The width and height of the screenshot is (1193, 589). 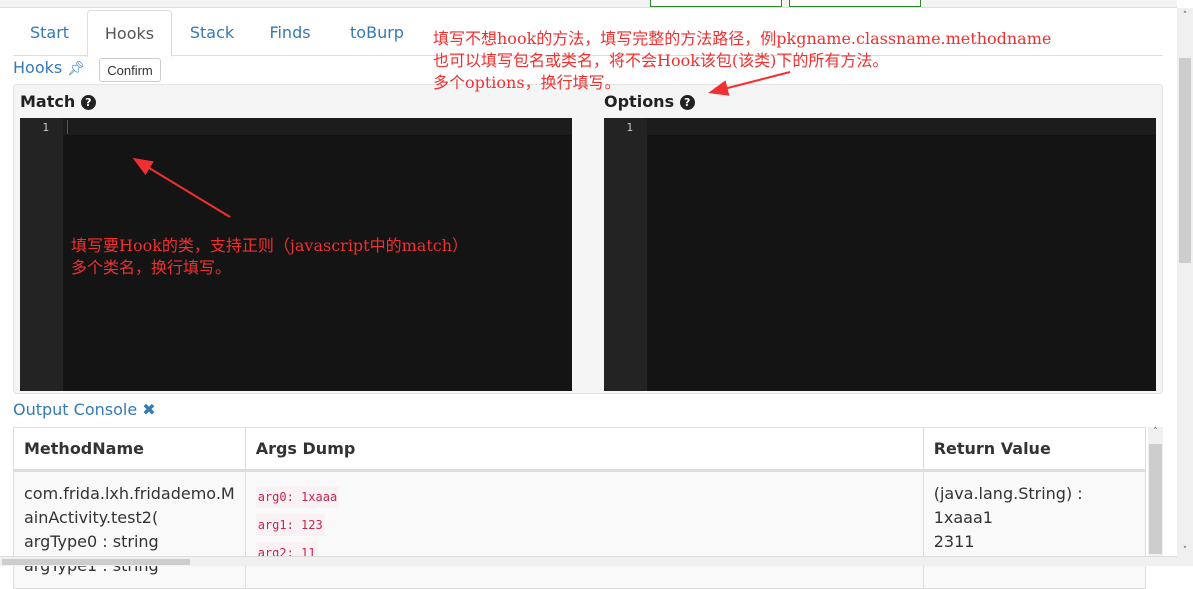 I want to click on column-header: MethodName, so click(x=129, y=449).